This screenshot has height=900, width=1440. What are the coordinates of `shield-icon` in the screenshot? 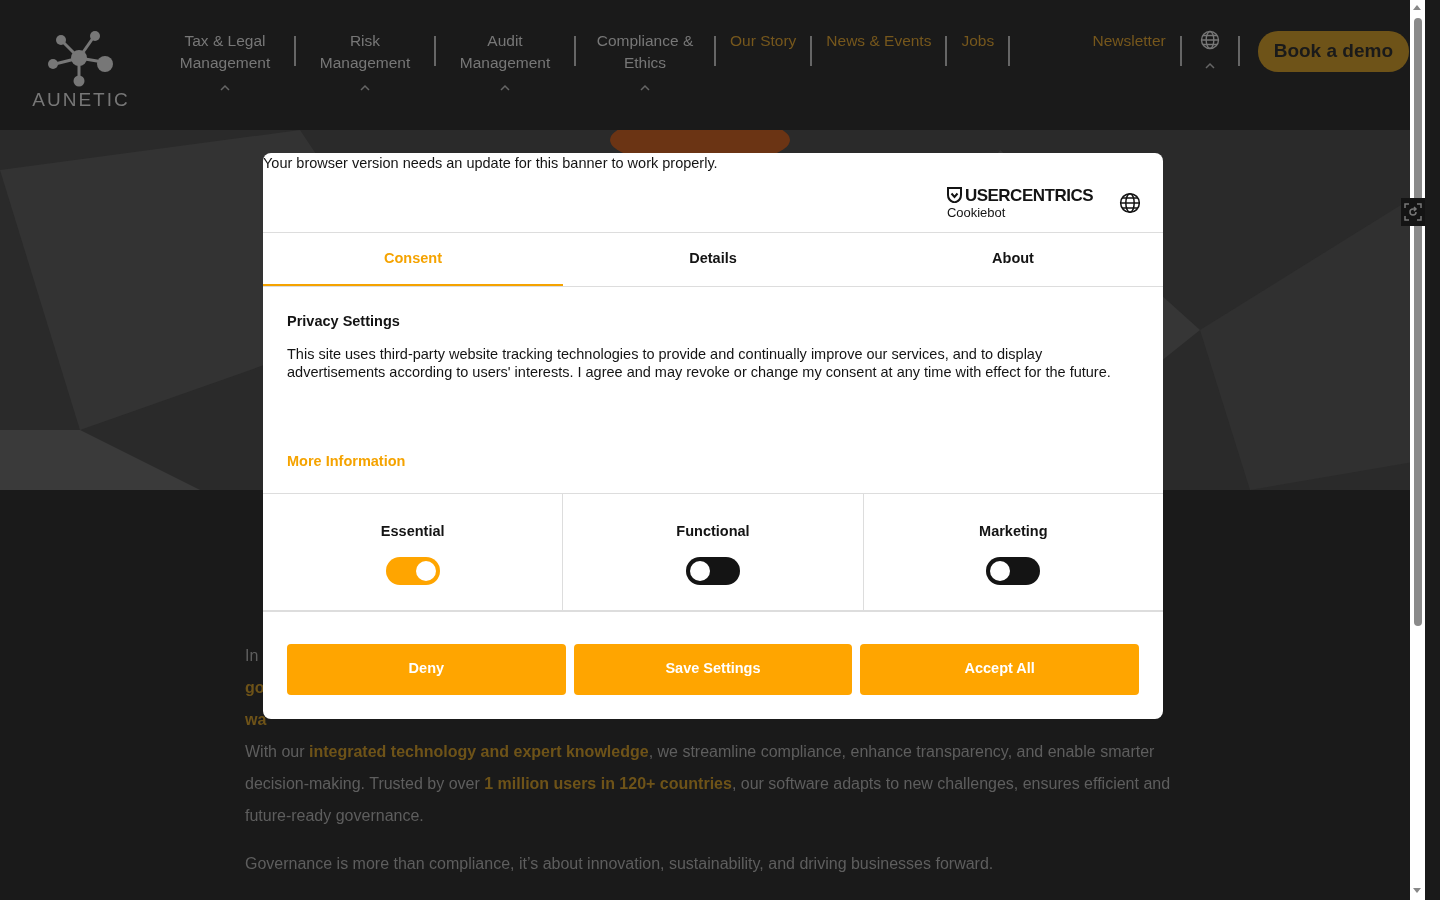 It's located at (954, 195).